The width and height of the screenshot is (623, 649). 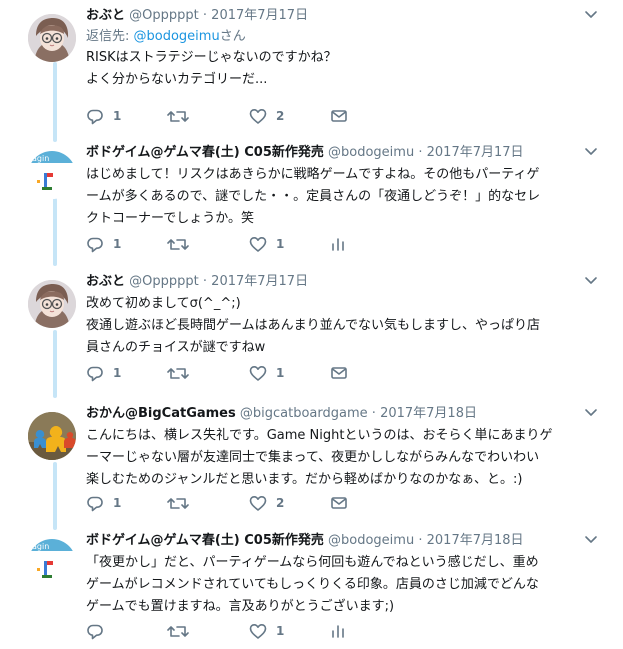 I want to click on tweet-actions: 1 2, so click(x=236, y=503).